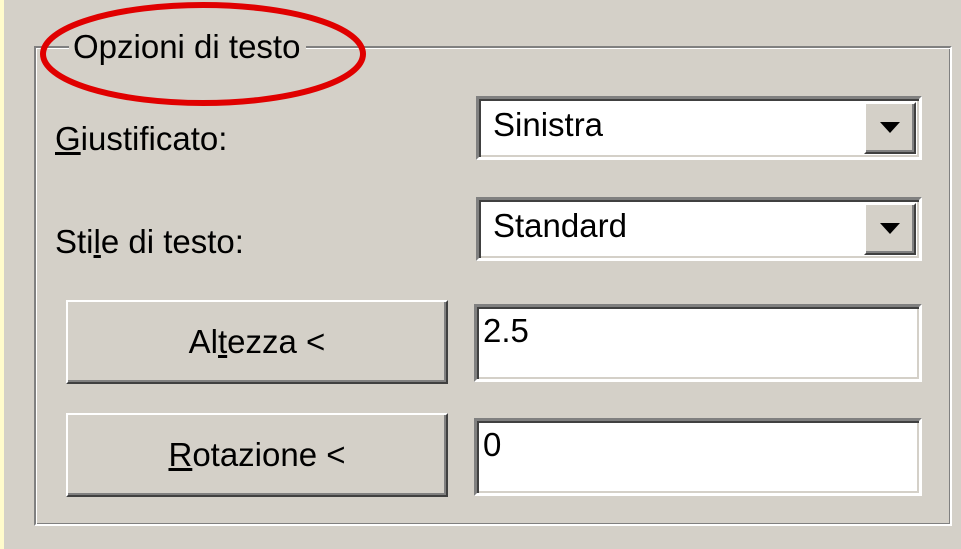  I want to click on group-title: Opzioni di testo, so click(188, 47).